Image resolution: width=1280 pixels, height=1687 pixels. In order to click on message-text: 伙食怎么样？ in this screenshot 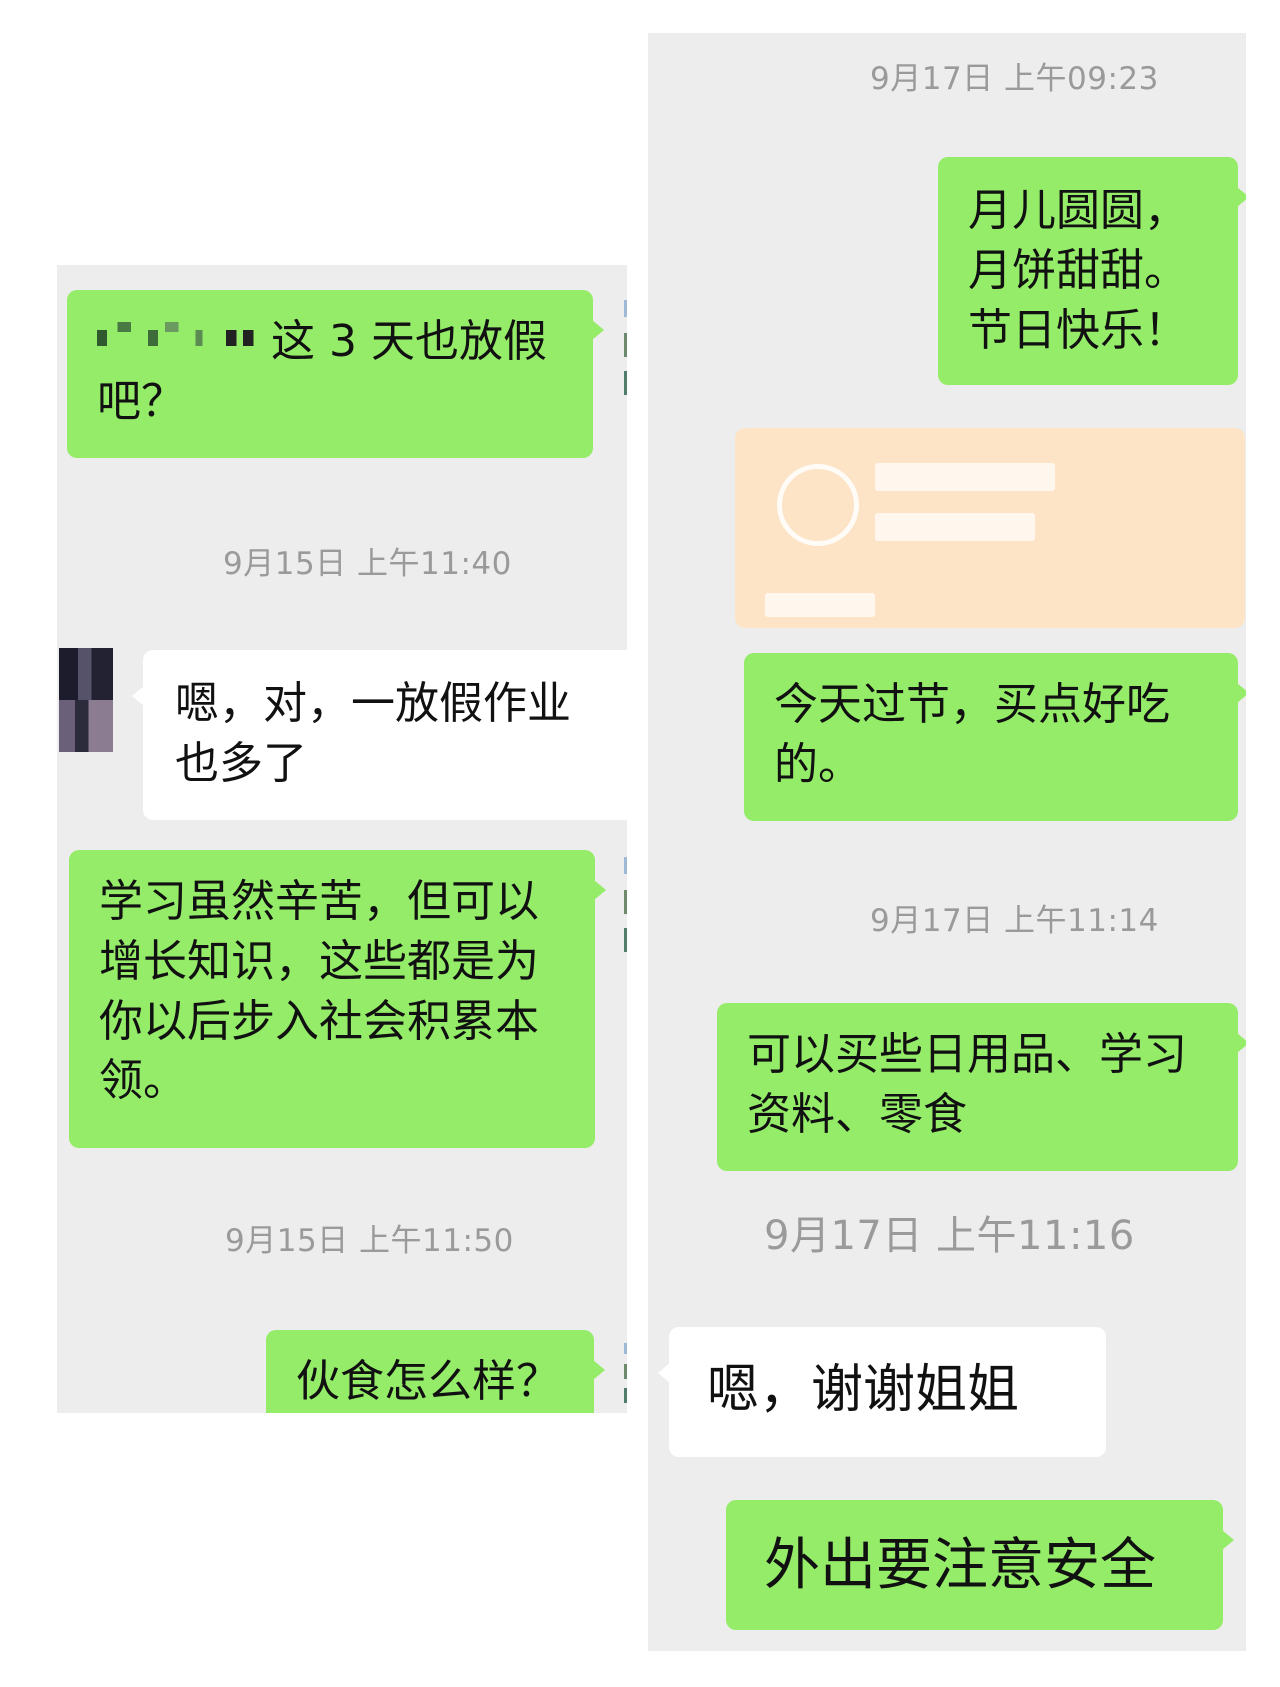, I will do `click(428, 1381)`.